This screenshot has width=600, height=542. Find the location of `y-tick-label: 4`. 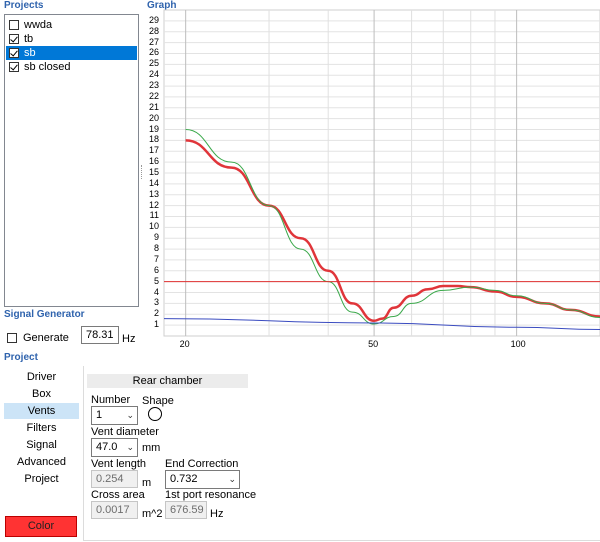

y-tick-label: 4 is located at coordinates (156, 291).